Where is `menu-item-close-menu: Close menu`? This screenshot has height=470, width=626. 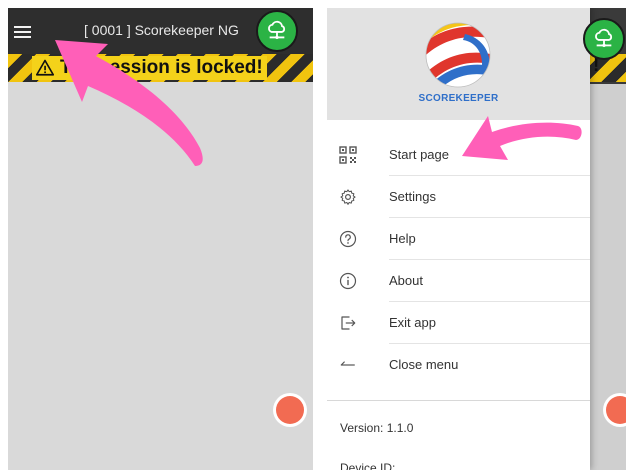 menu-item-close-menu: Close menu is located at coordinates (458, 365).